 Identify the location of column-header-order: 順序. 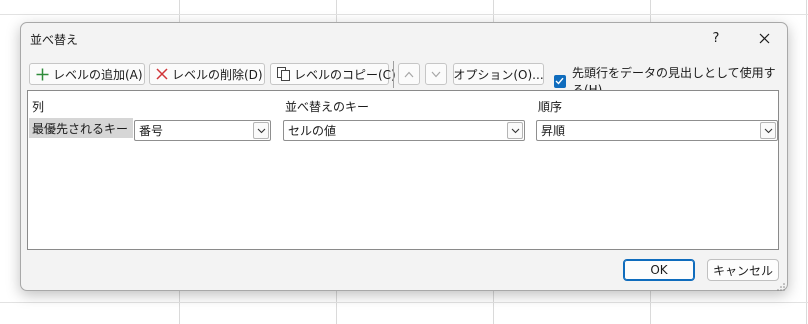
(550, 107).